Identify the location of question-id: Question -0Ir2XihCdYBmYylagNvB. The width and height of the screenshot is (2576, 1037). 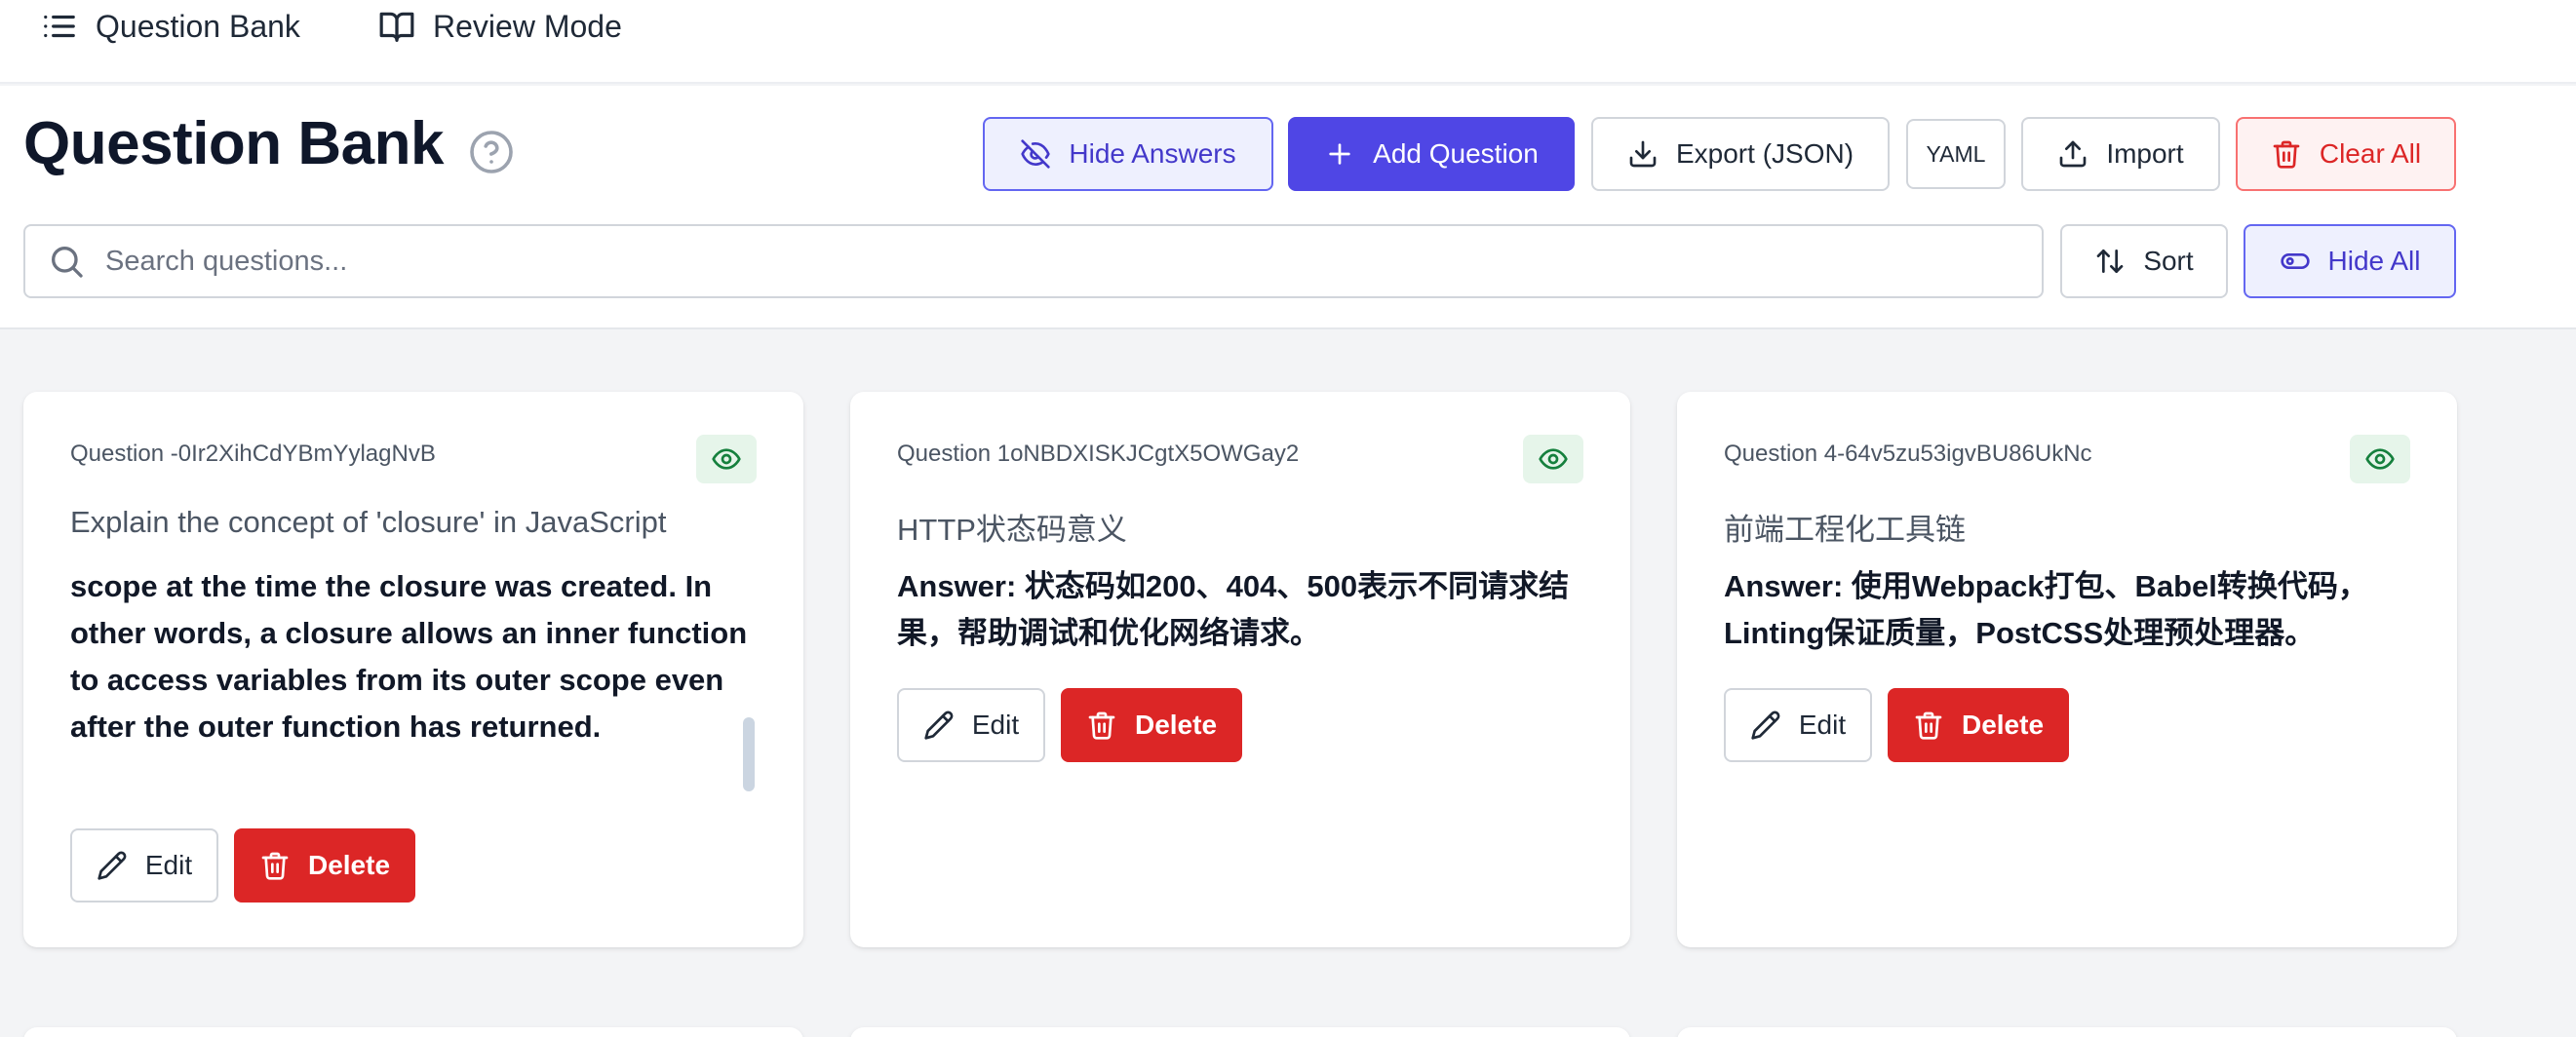
(253, 454).